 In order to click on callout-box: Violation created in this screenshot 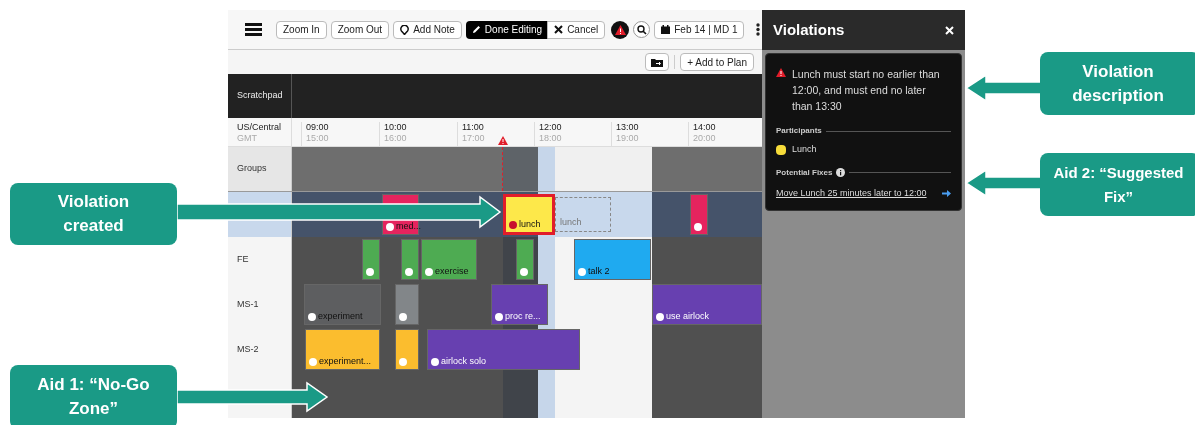, I will do `click(93, 214)`.